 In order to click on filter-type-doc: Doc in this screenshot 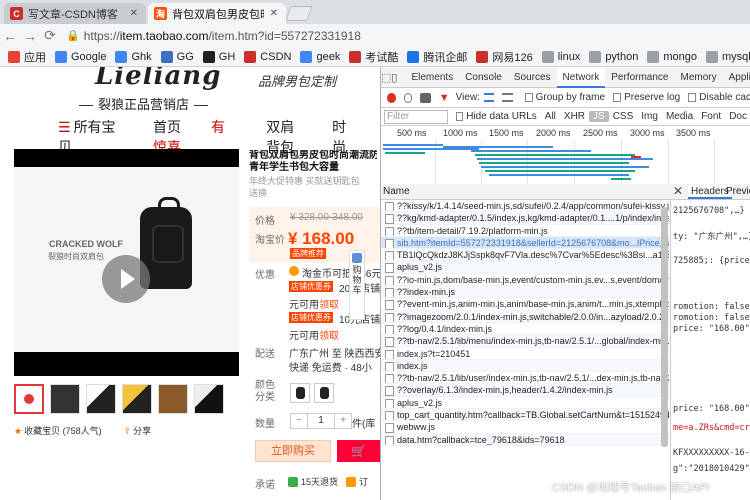, I will do `click(737, 116)`.